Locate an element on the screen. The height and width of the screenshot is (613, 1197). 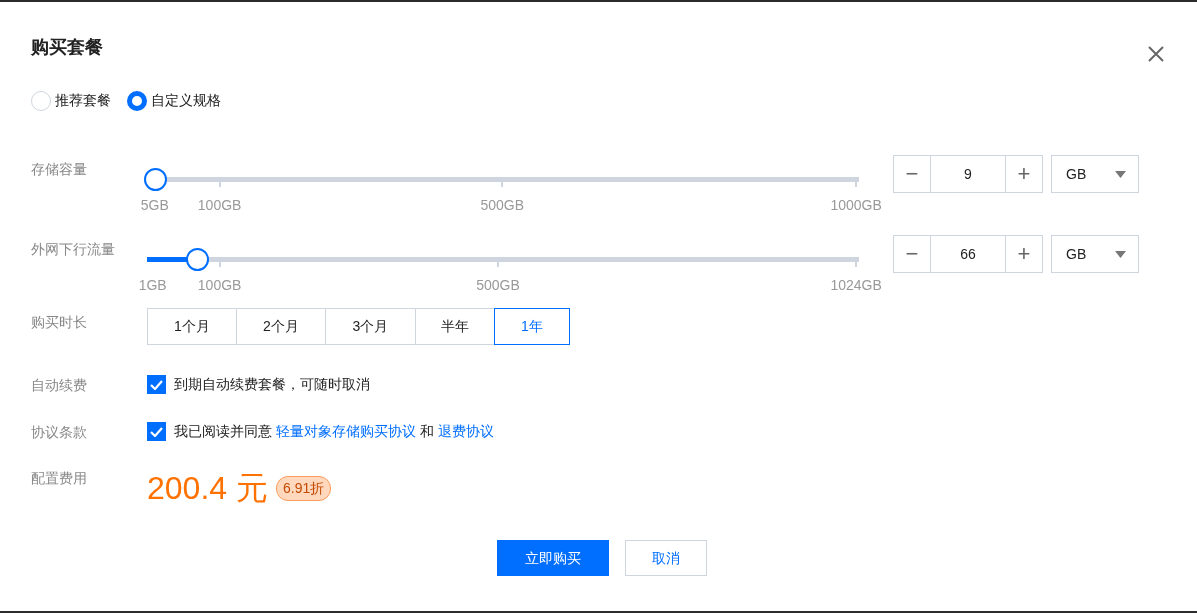
agreement-link: 轻量对象存储购买协议 is located at coordinates (345, 431).